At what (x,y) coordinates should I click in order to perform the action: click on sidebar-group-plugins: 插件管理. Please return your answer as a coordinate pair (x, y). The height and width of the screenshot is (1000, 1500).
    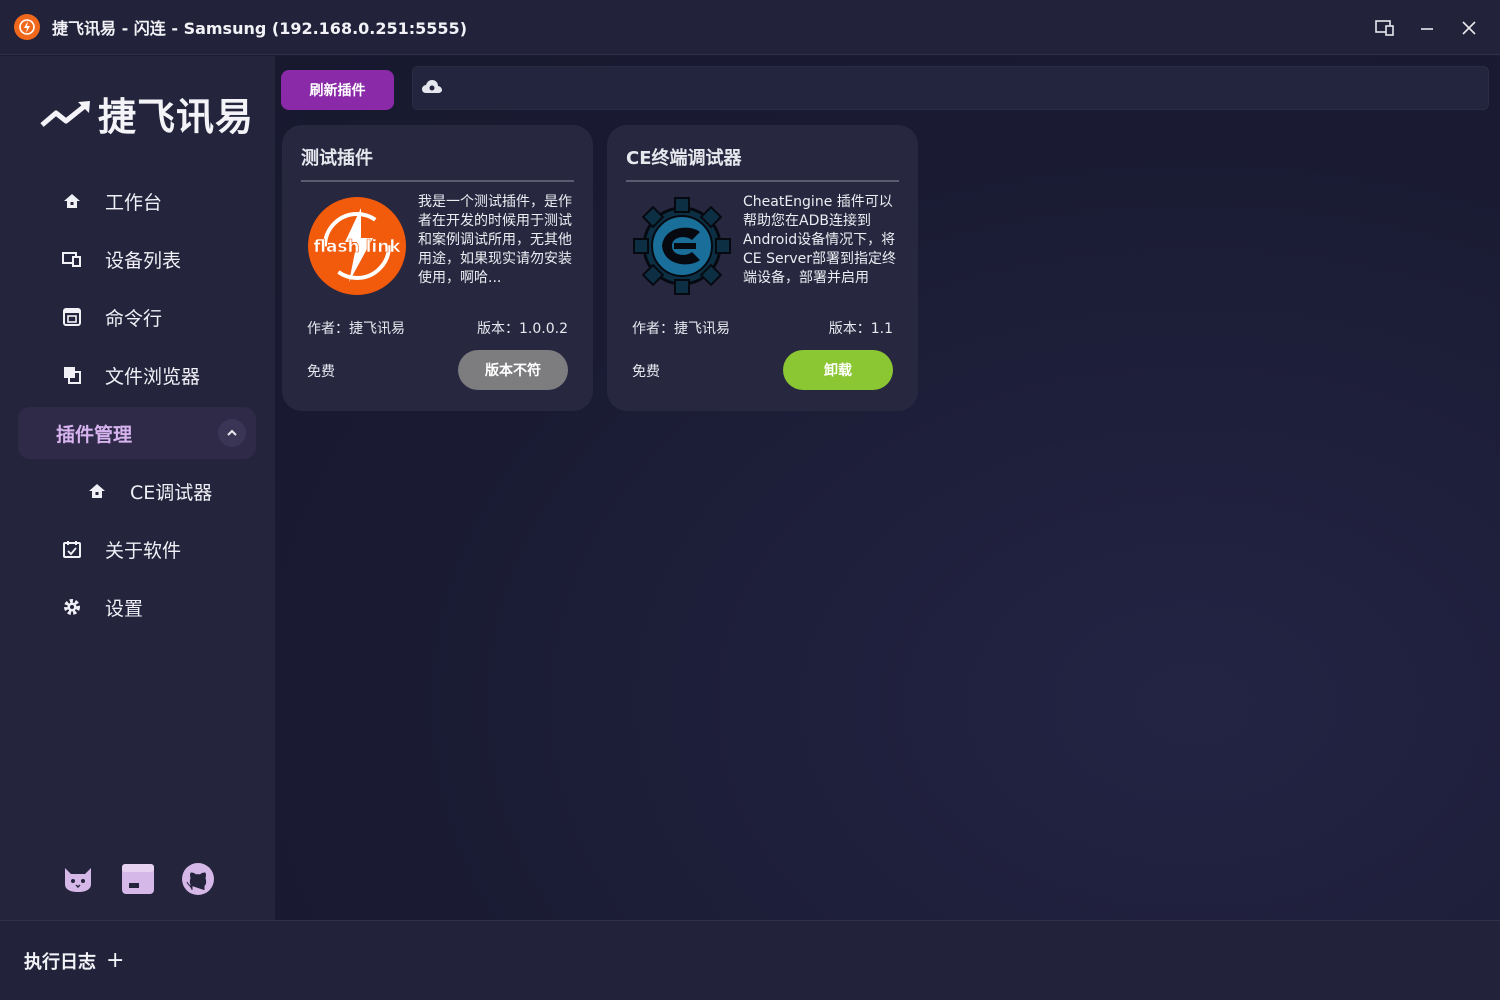
    Looking at the image, I should click on (137, 433).